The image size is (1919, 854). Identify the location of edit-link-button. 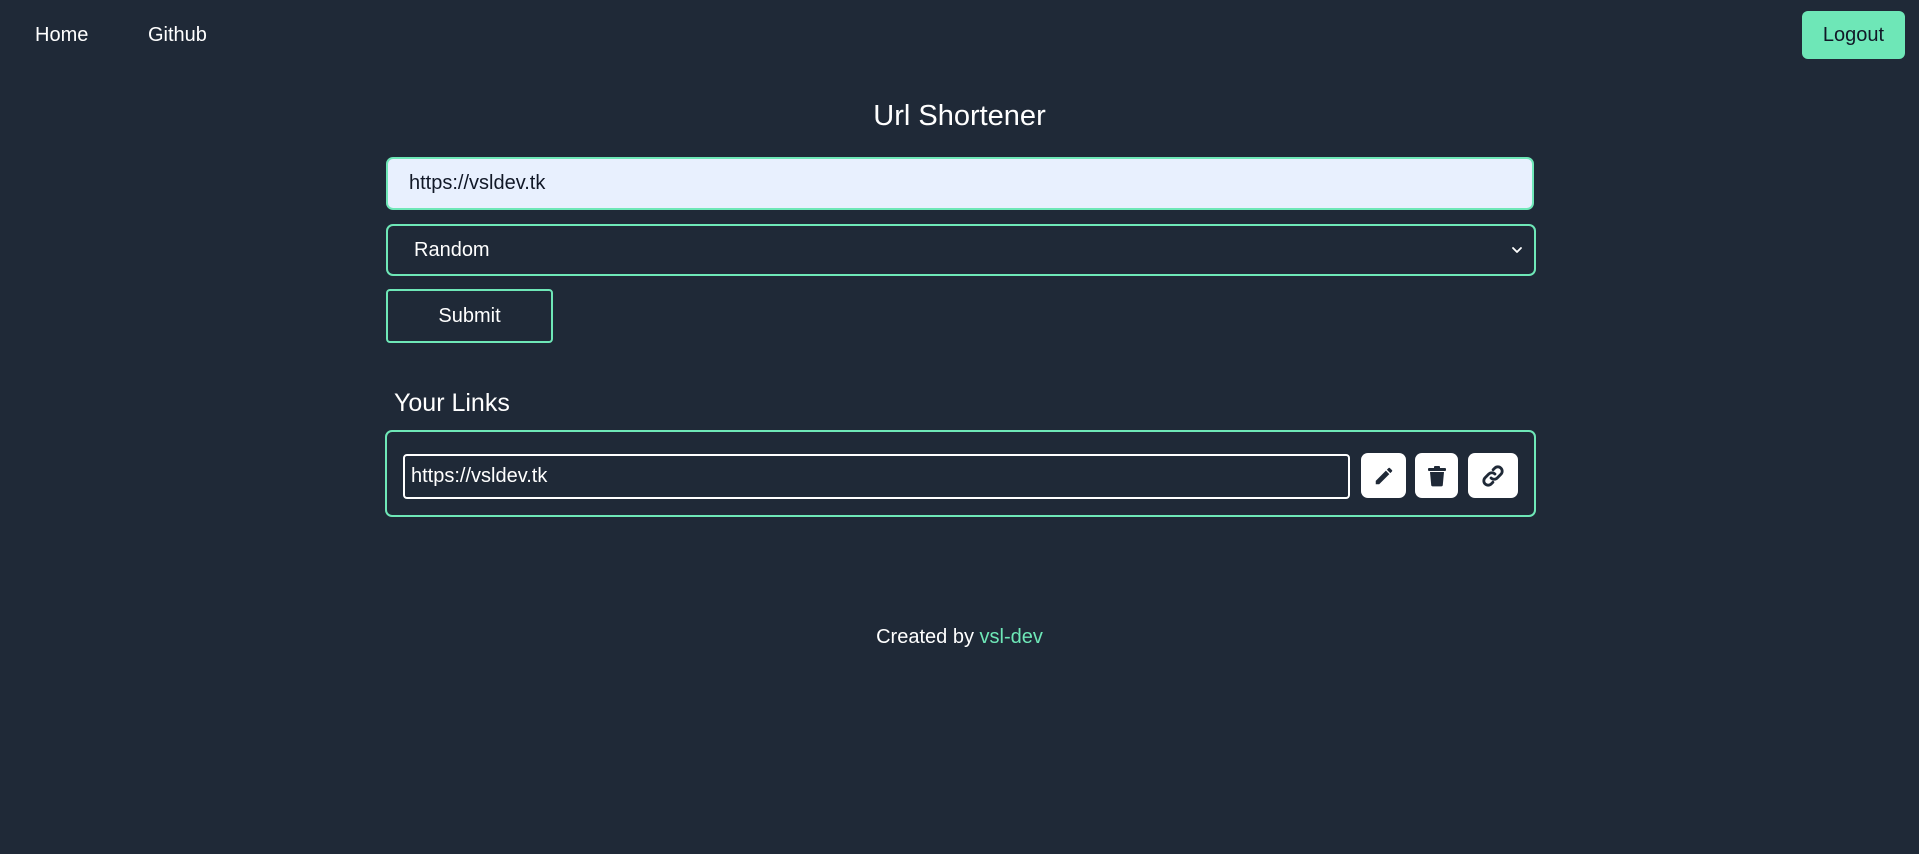
(1383, 475).